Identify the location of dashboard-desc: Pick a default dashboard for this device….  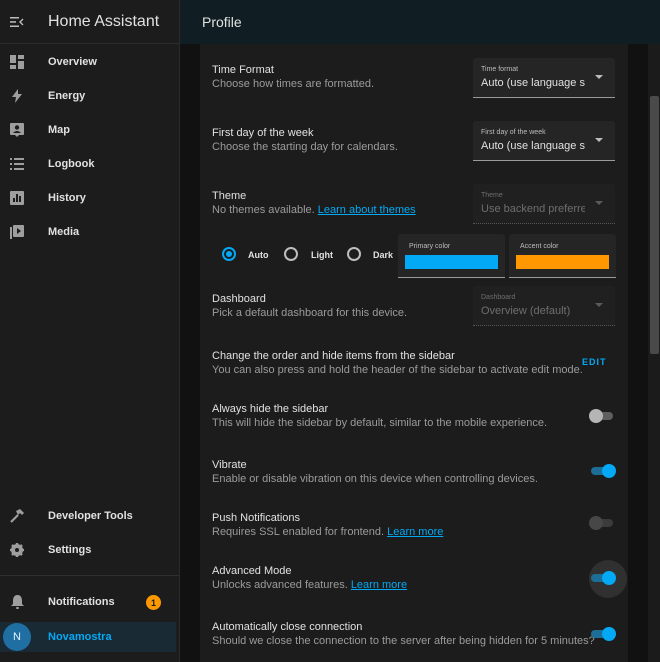
(310, 313).